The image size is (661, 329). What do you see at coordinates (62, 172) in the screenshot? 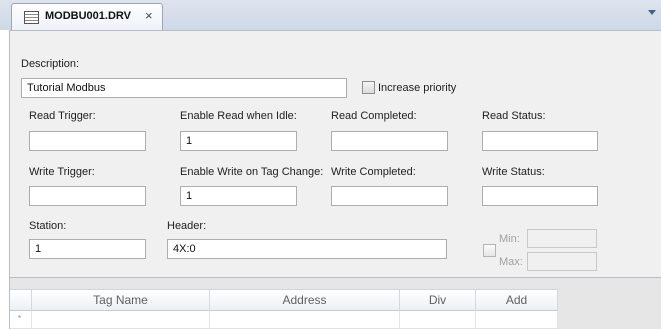
I see `write-trigger-label: Write Trigger:` at bounding box center [62, 172].